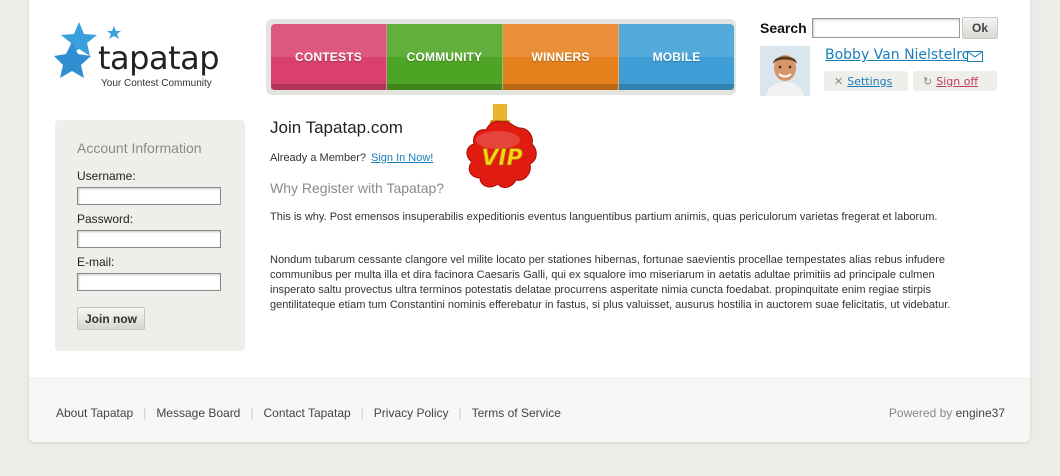 The image size is (1060, 476). I want to click on password-field, so click(149, 239).